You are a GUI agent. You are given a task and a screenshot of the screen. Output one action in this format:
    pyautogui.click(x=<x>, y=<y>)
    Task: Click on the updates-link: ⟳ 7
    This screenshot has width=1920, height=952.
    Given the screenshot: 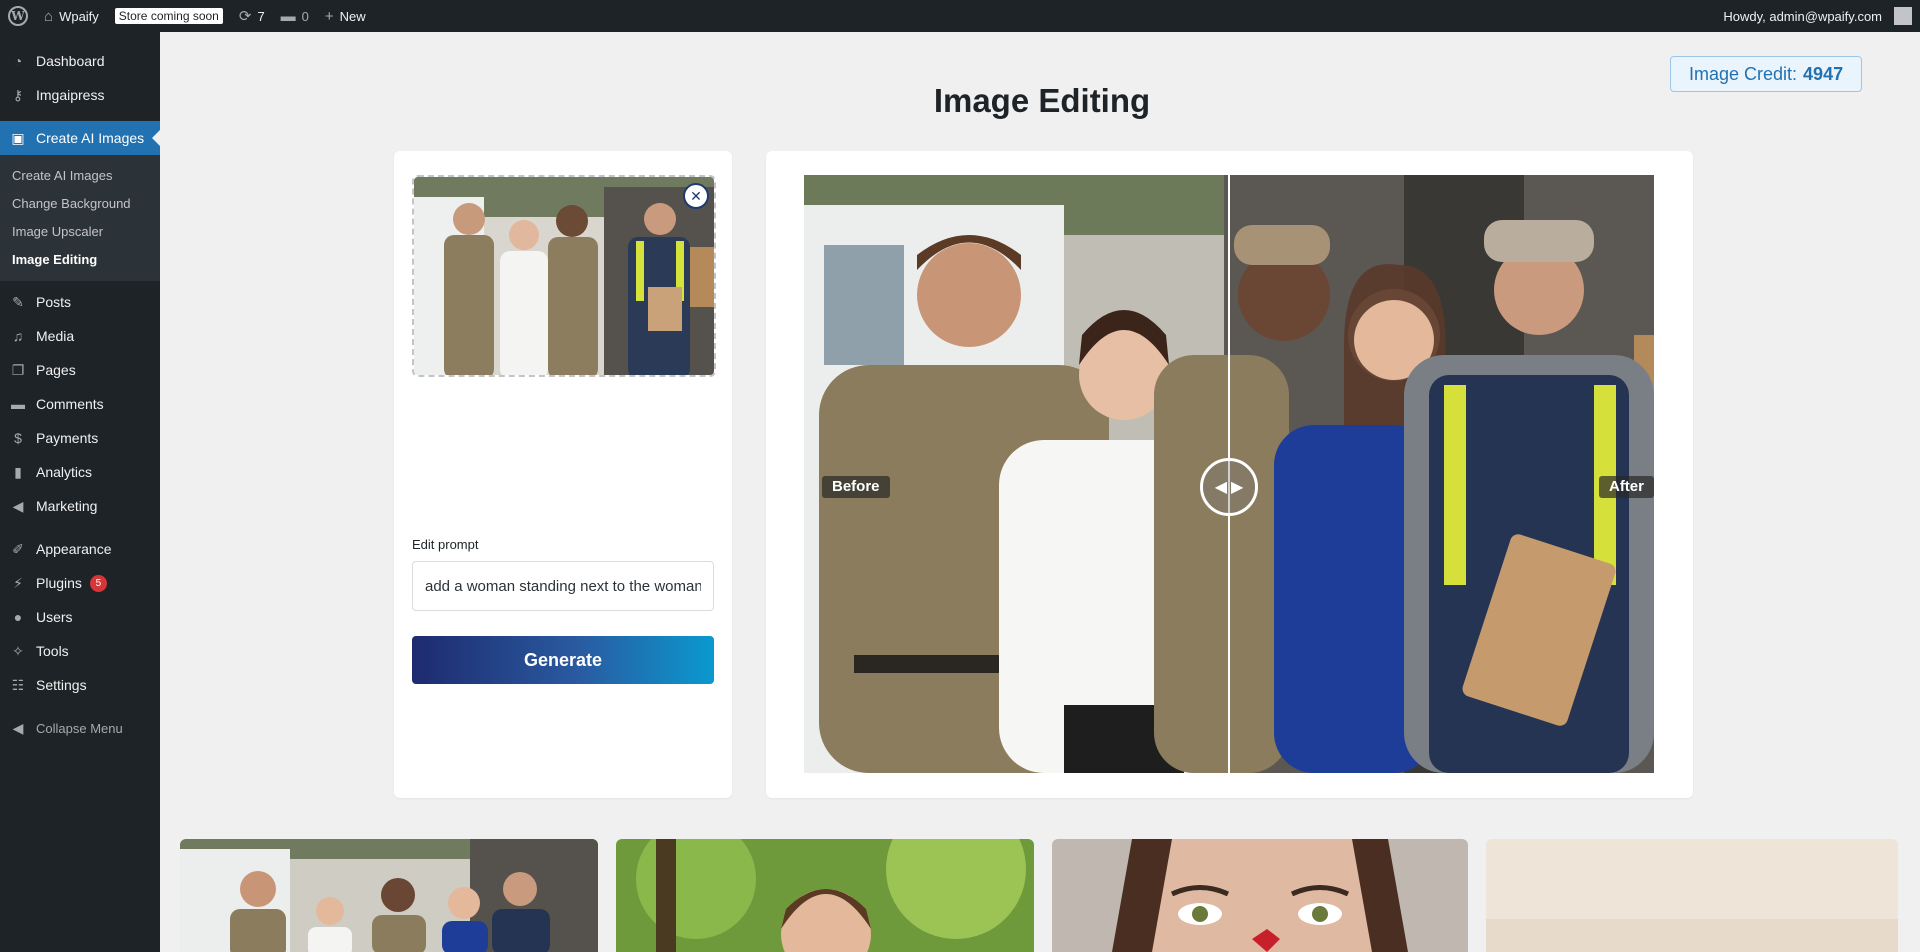 What is the action you would take?
    pyautogui.click(x=252, y=16)
    